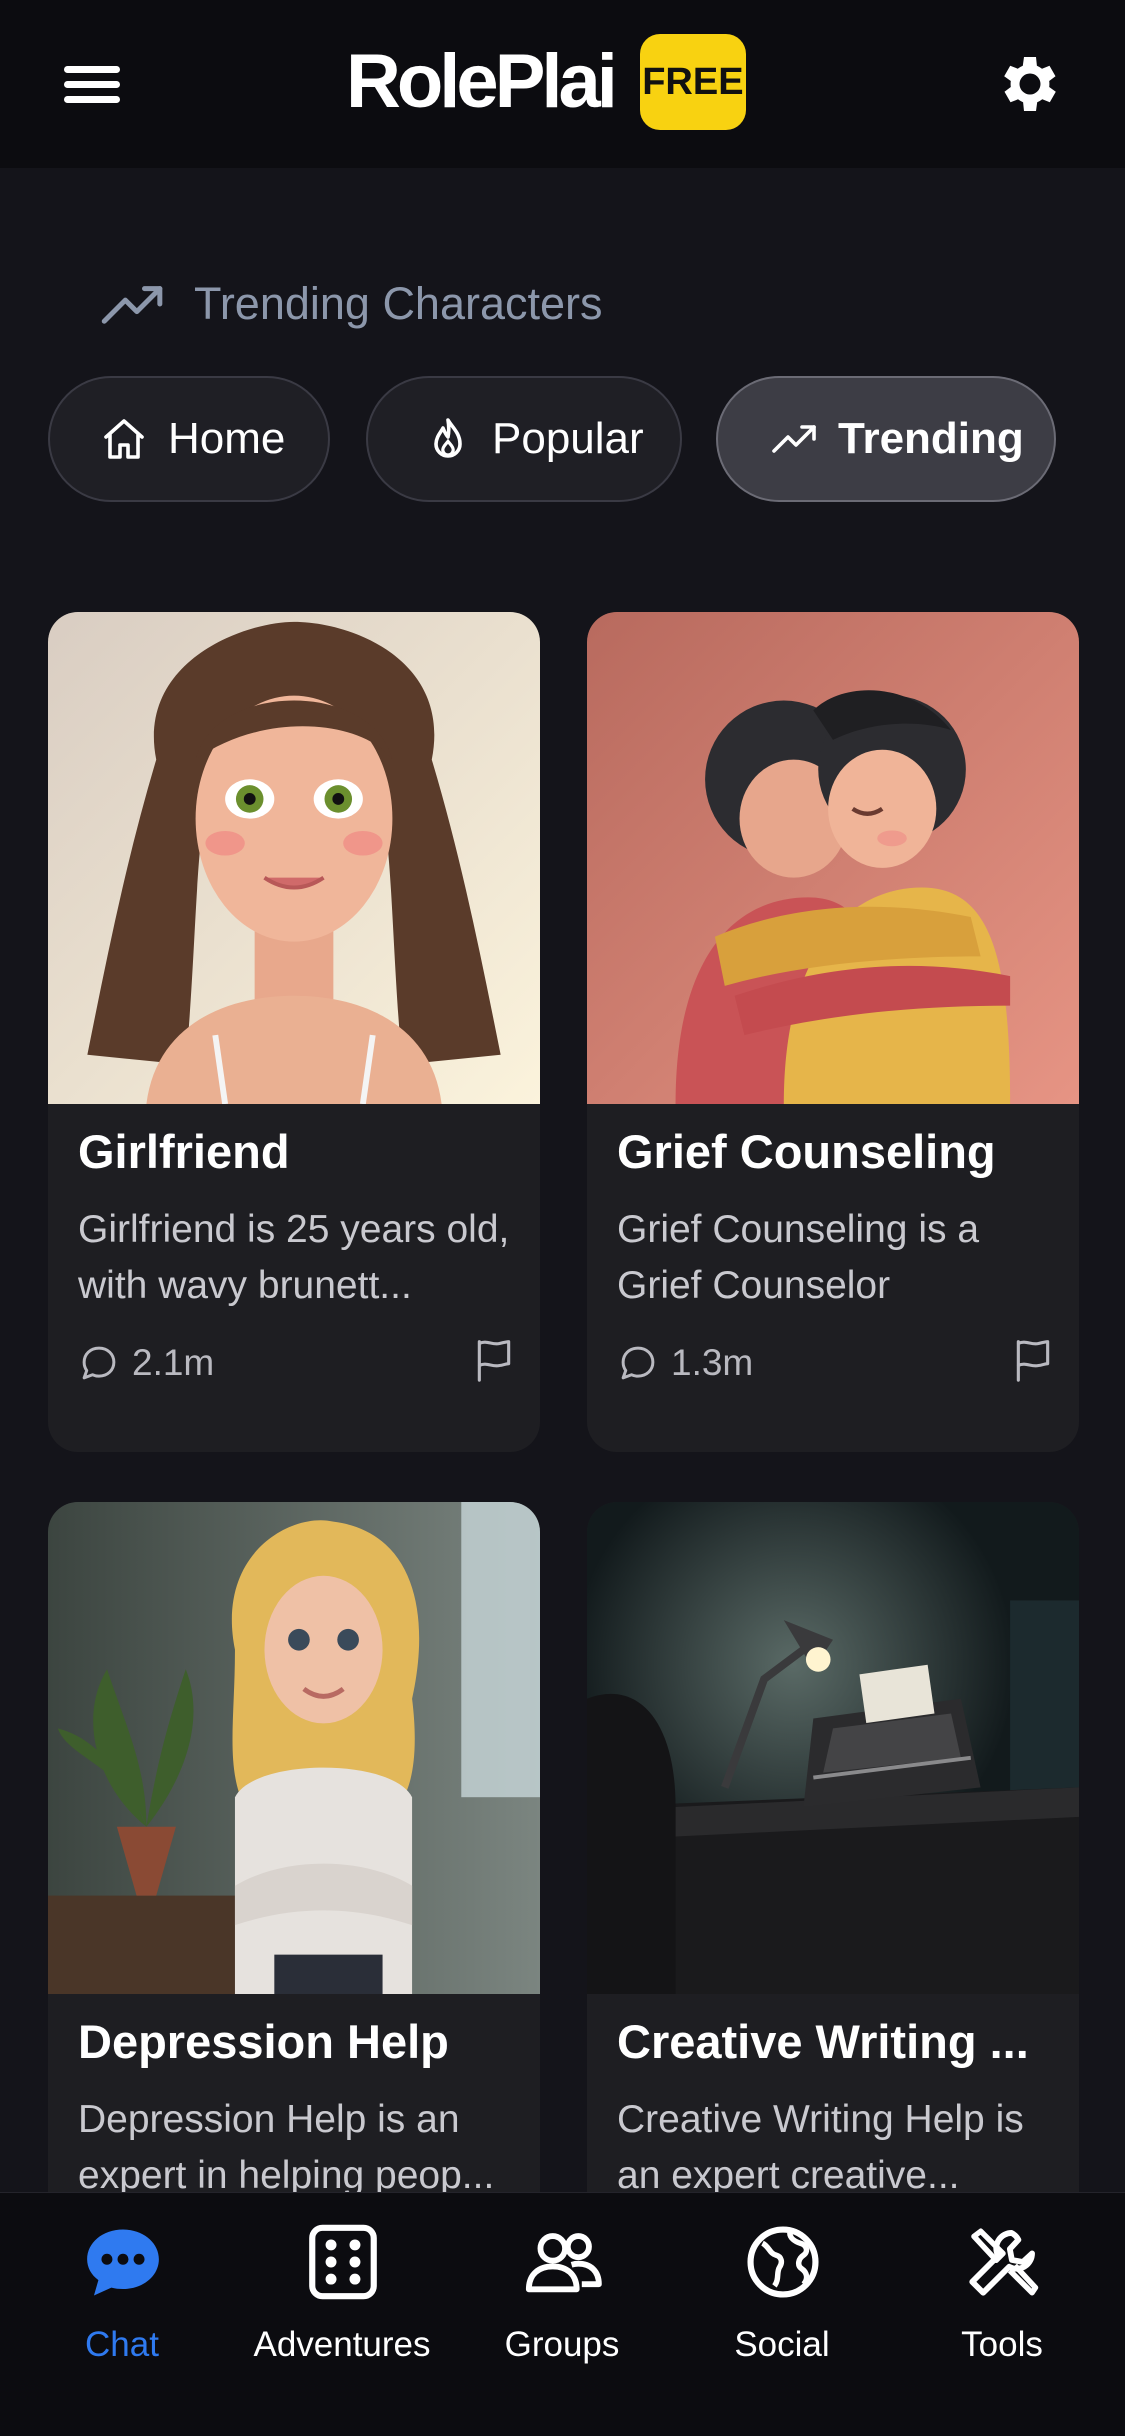 The image size is (1125, 2436). I want to click on chat-count: 1.3m, so click(712, 1362).